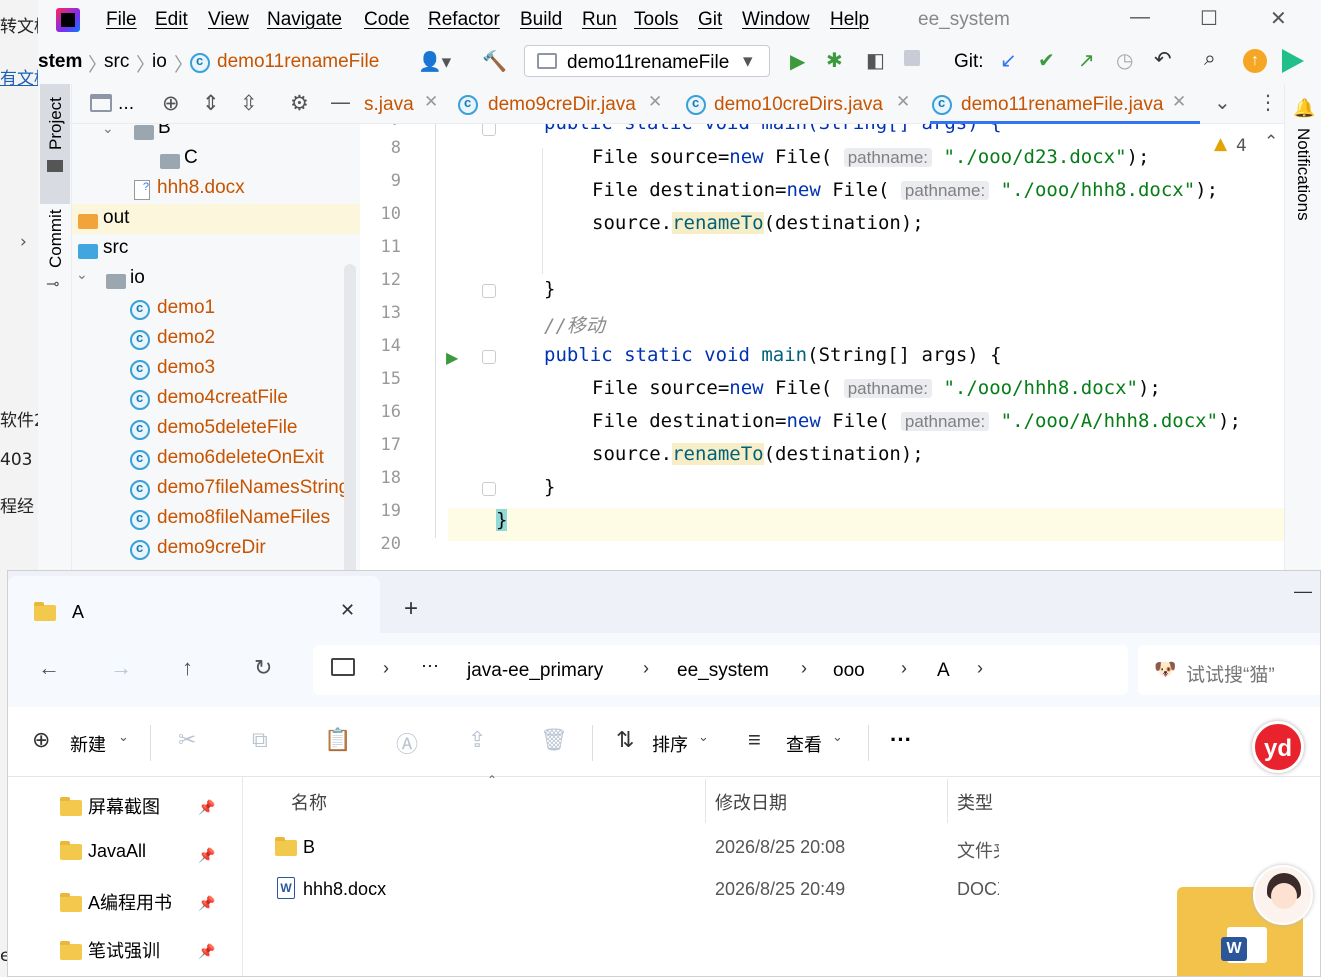 Image resolution: width=1321 pixels, height=977 pixels. Describe the element at coordinates (806, 104) in the screenshot. I see `tab-3: demo10creDirs.java ✕` at that location.